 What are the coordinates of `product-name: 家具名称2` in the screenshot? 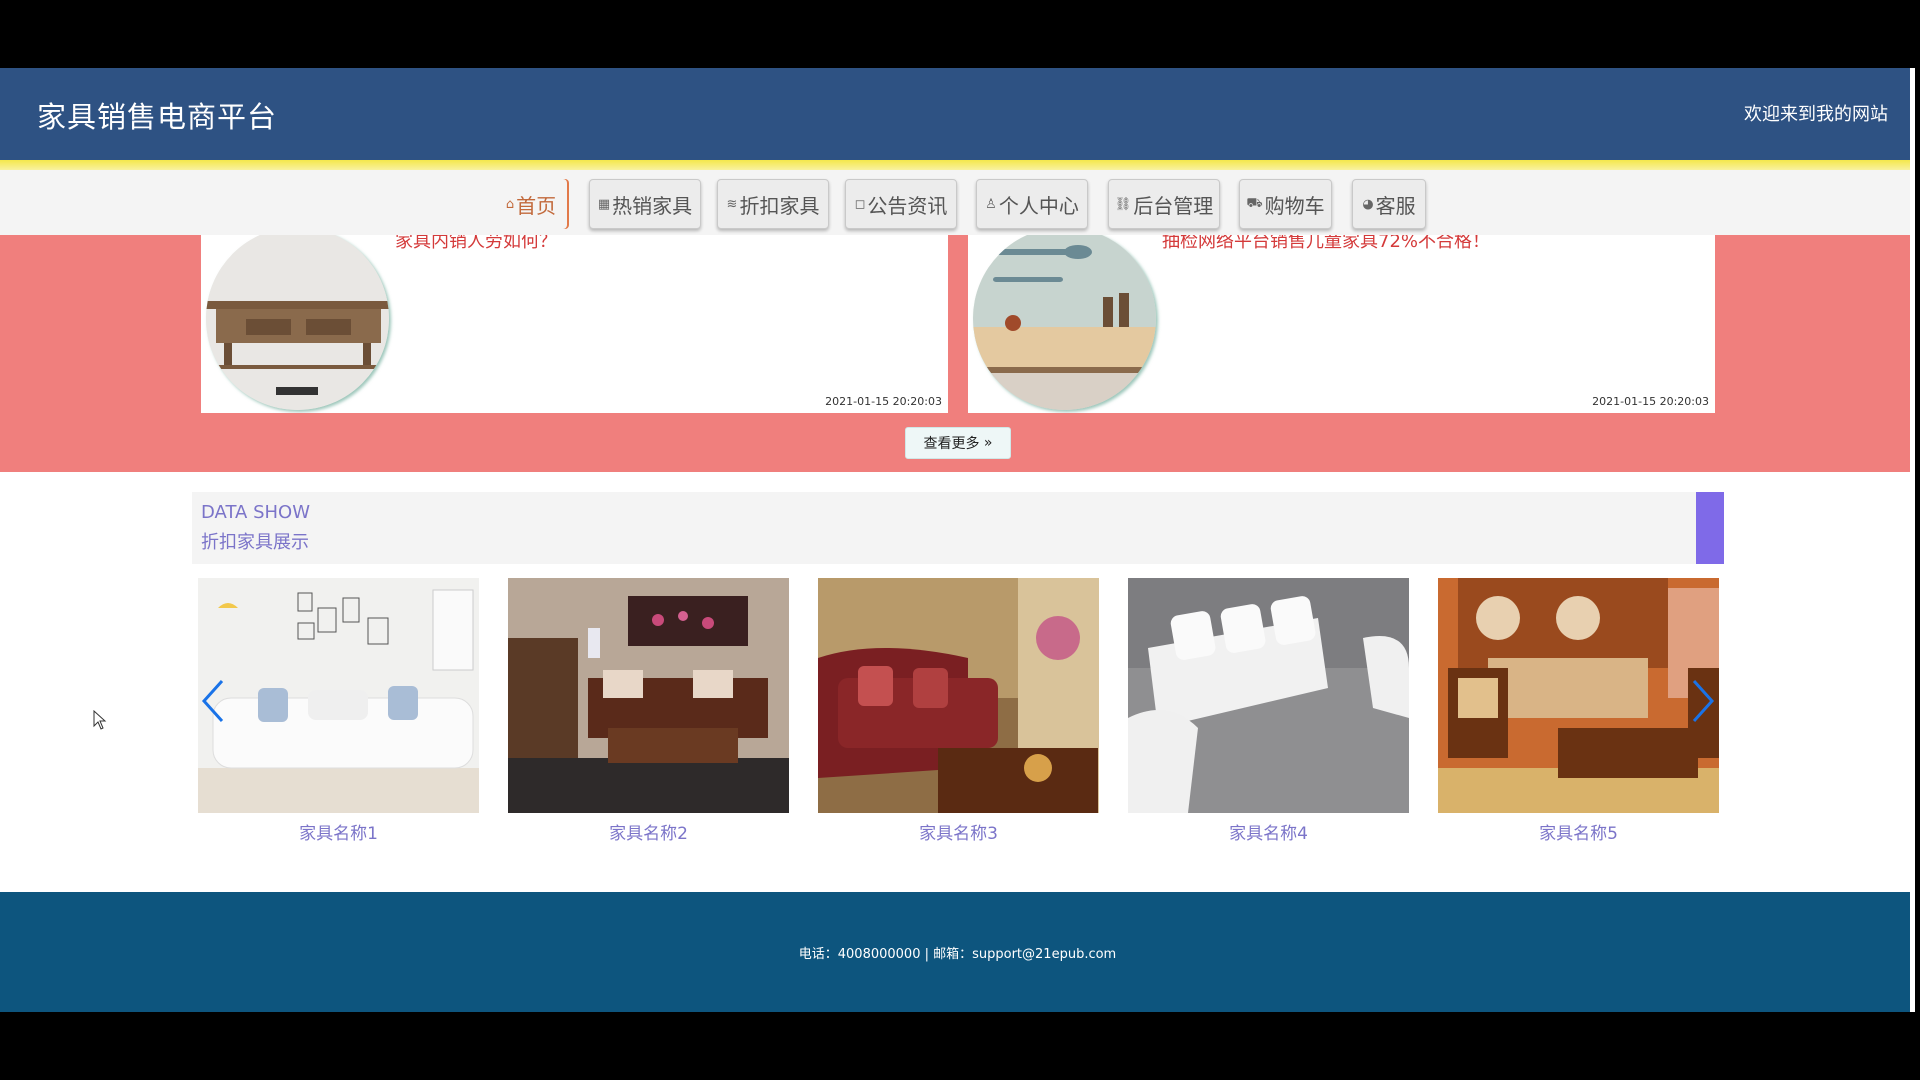 It's located at (648, 831).